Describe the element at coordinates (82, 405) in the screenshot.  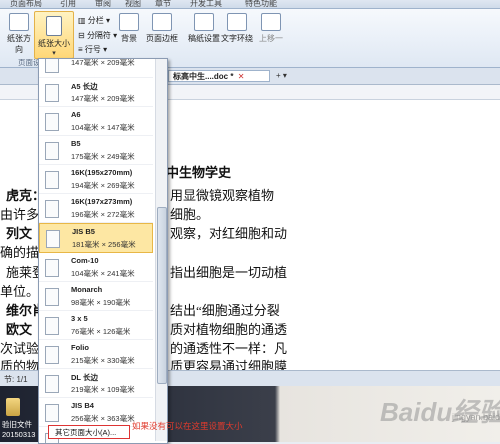
I see `paper-size-name: JIS B4` at that location.